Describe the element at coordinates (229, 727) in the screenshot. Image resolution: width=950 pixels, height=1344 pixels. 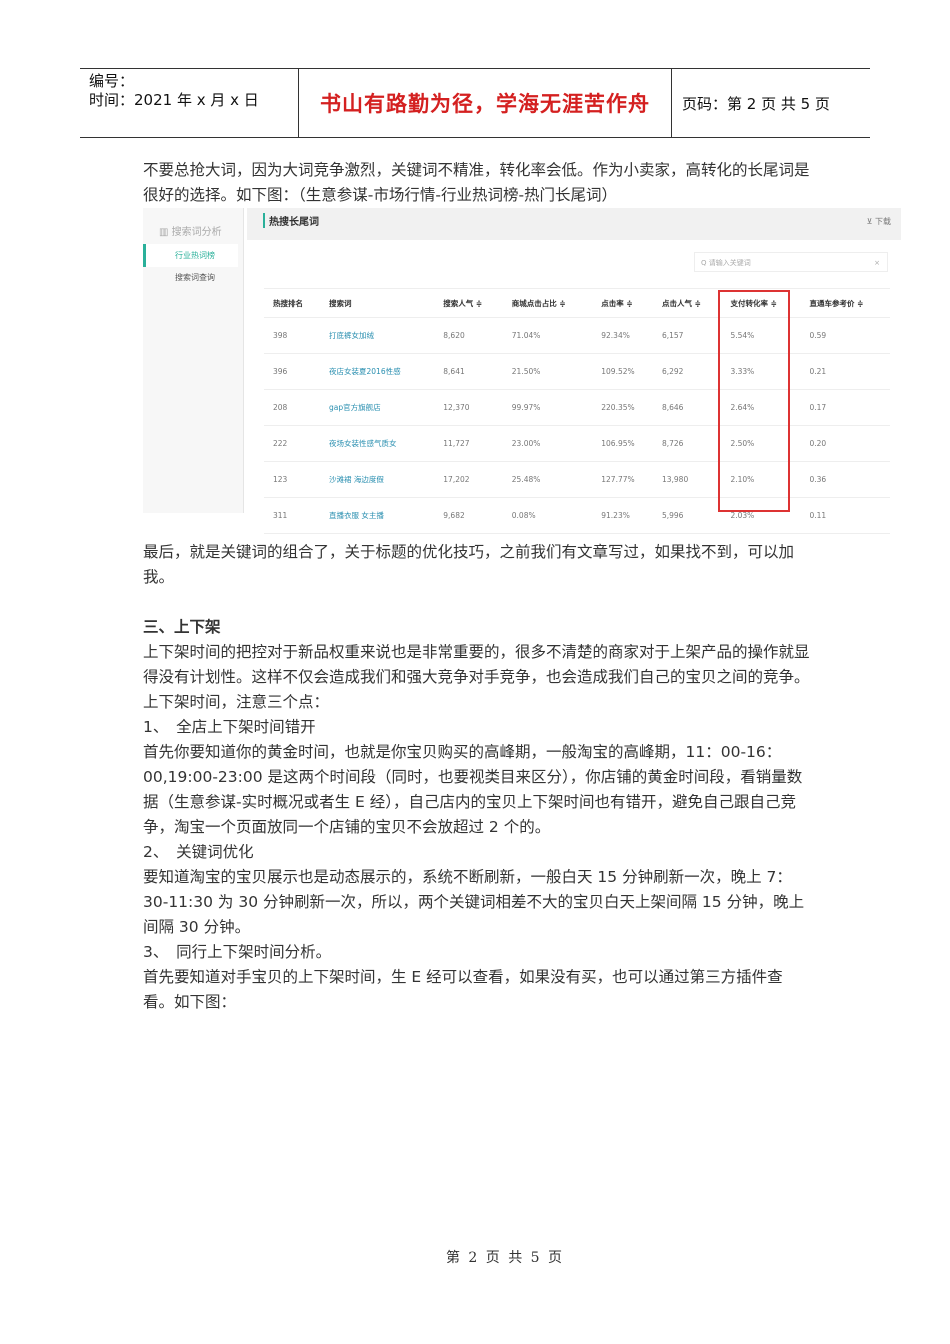
I see `list-item: 1、 全店上下架时间错开` at that location.